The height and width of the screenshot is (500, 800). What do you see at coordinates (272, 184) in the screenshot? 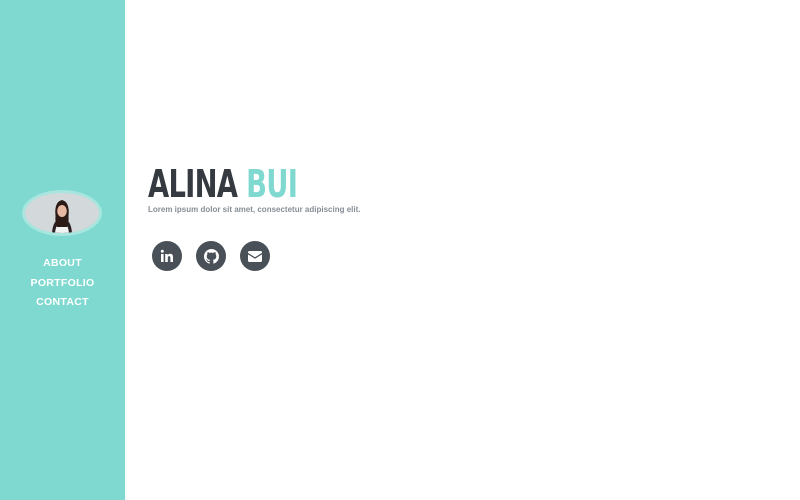
I see `last-name: BUI` at bounding box center [272, 184].